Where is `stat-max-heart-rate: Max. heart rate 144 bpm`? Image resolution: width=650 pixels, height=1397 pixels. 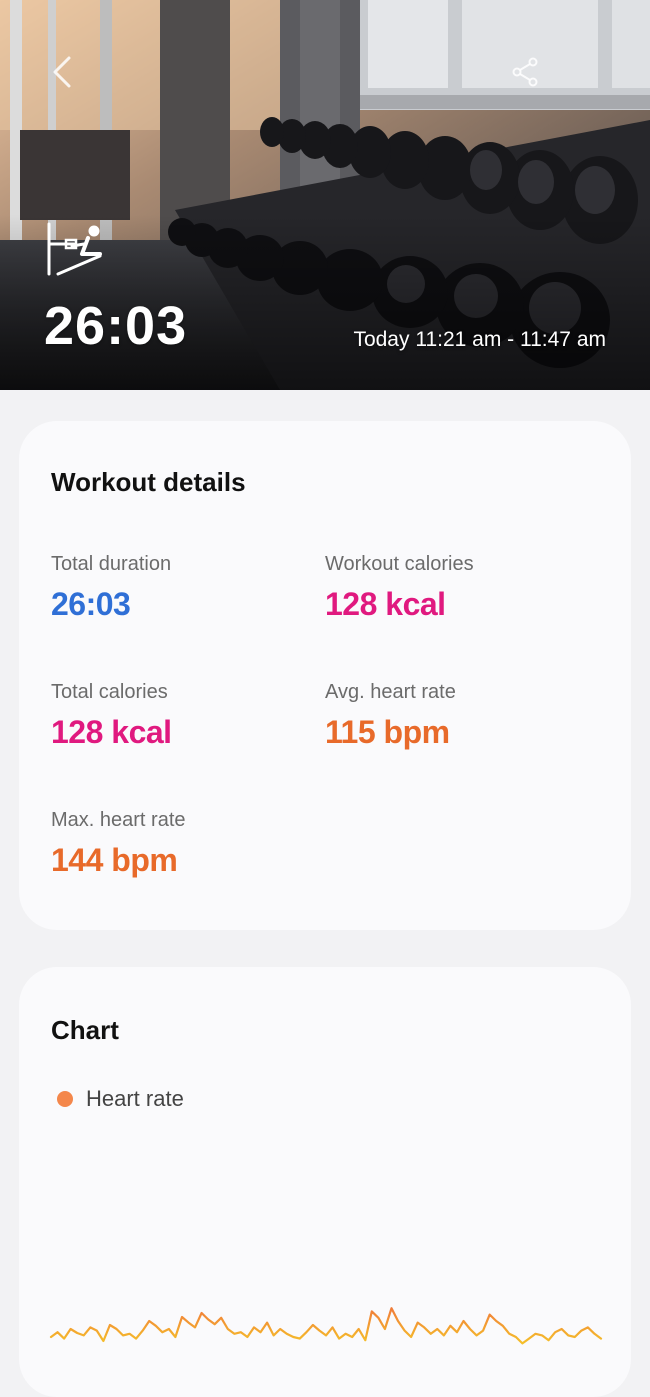
stat-max-heart-rate: Max. heart rate 144 bpm is located at coordinates (181, 844).